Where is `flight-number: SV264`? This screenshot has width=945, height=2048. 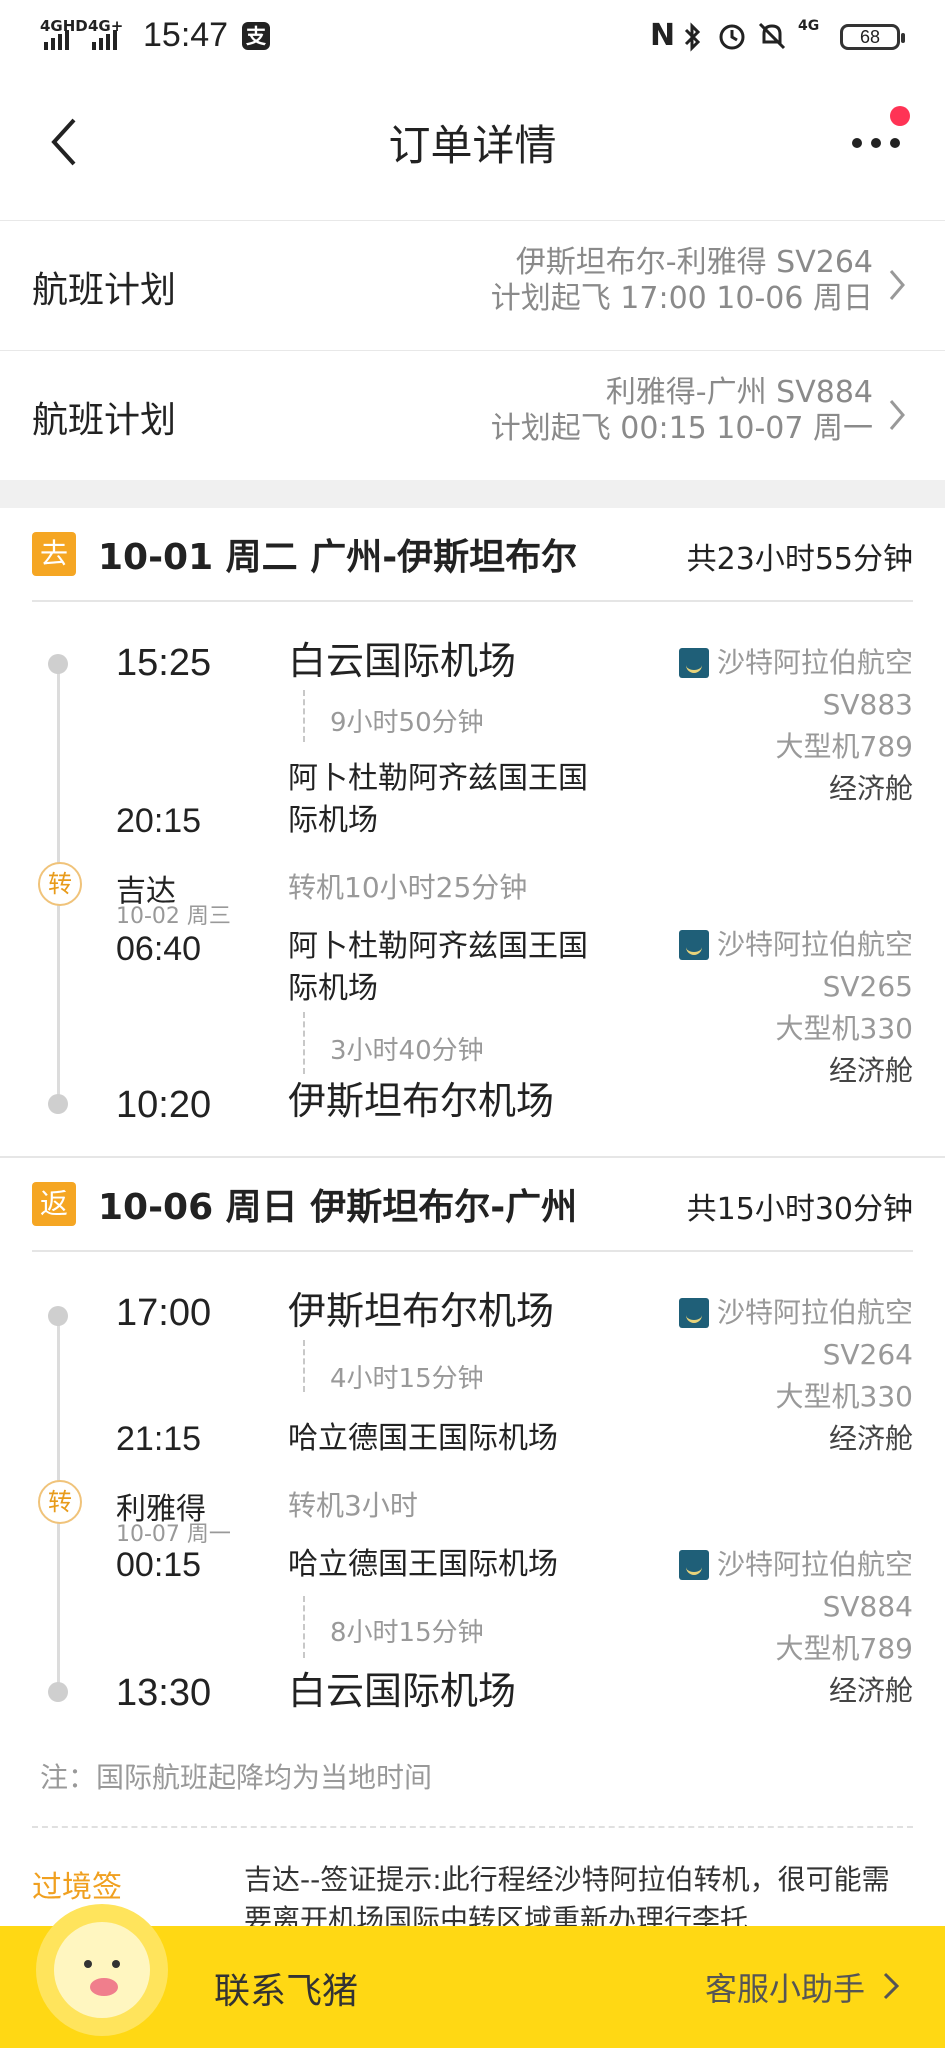
flight-number: SV264 is located at coordinates (867, 1354).